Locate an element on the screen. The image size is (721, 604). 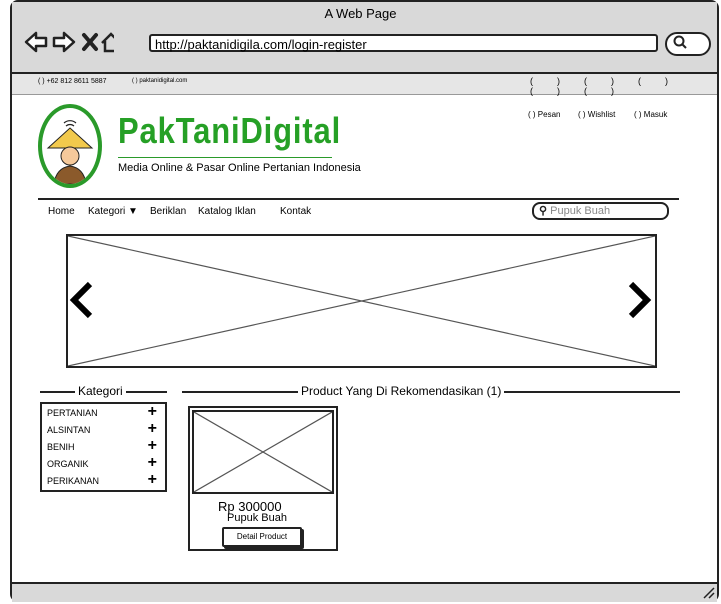
forward-arrow-icon is located at coordinates (64, 42).